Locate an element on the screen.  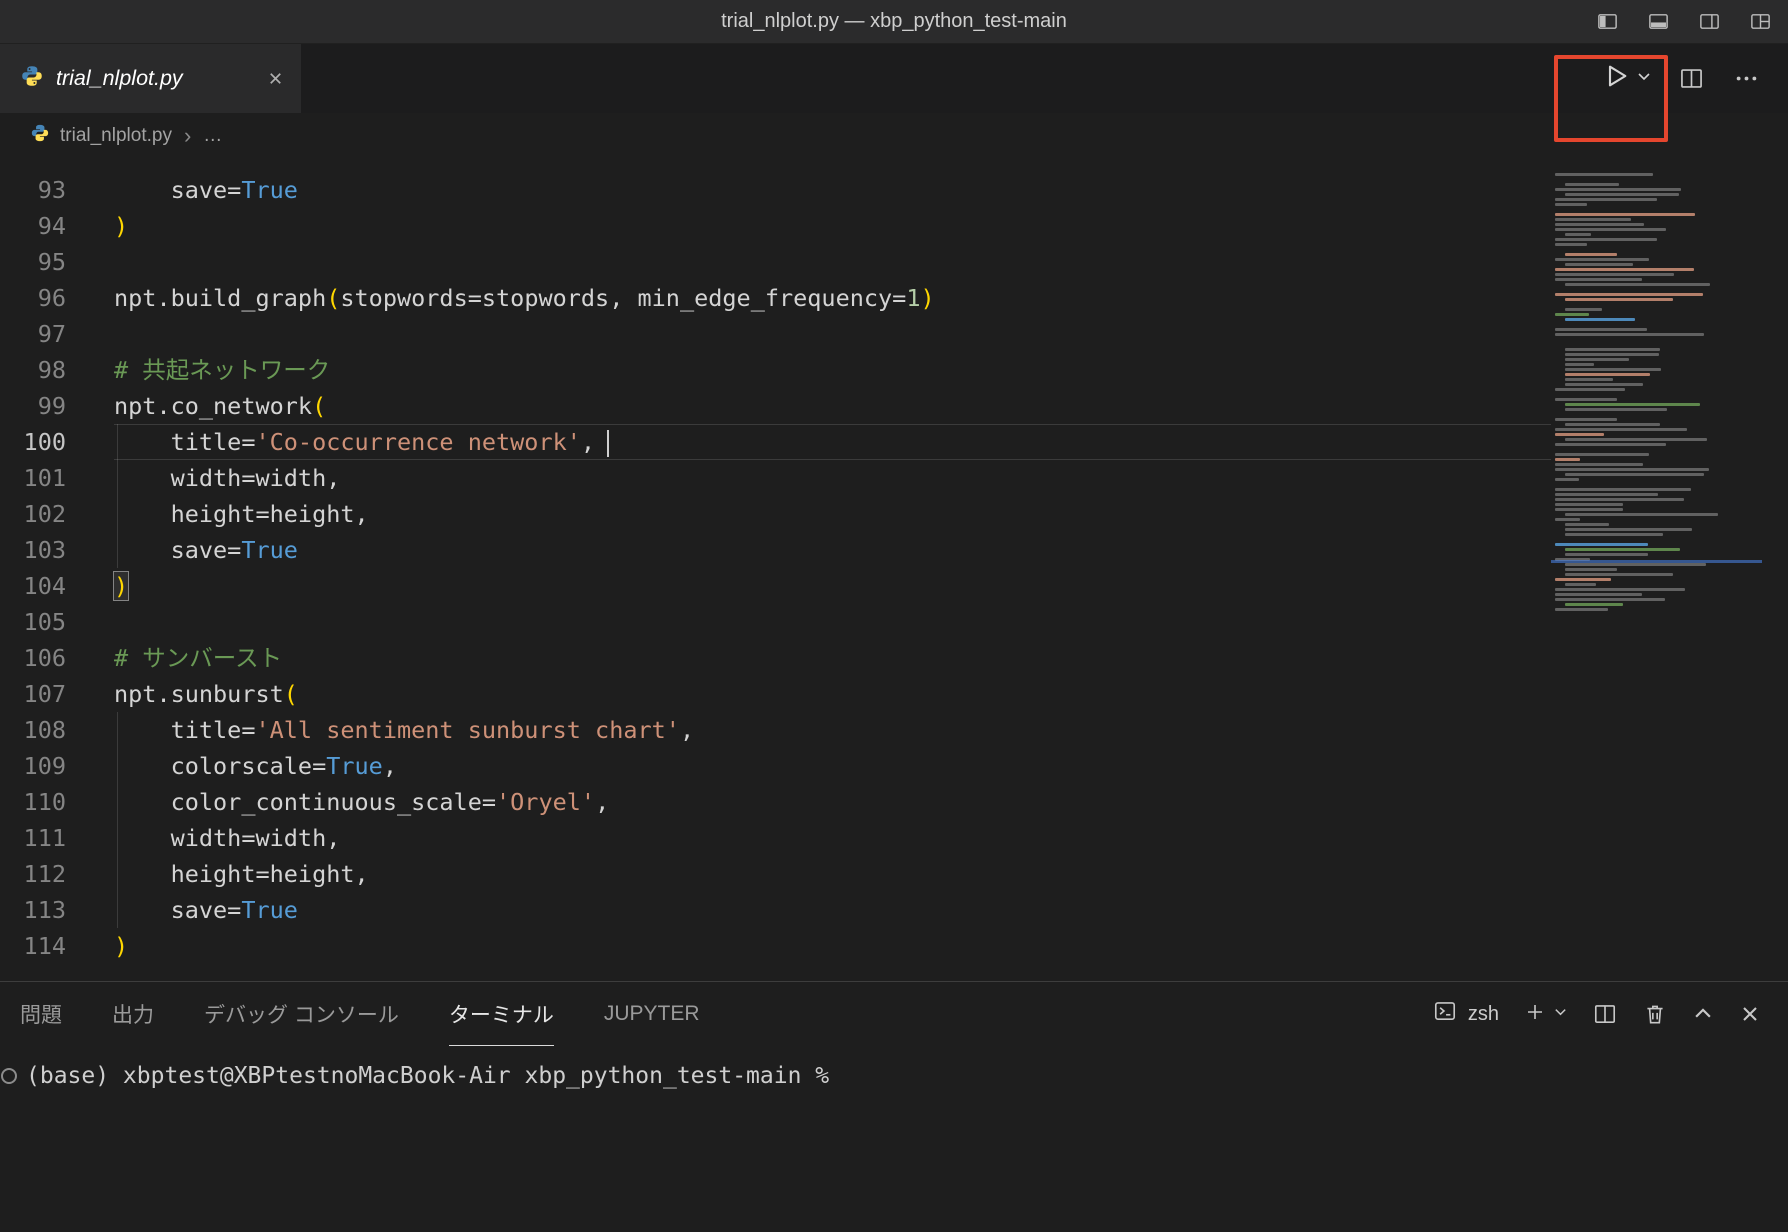
code-text: npt.co_network( is located at coordinates (832, 406).